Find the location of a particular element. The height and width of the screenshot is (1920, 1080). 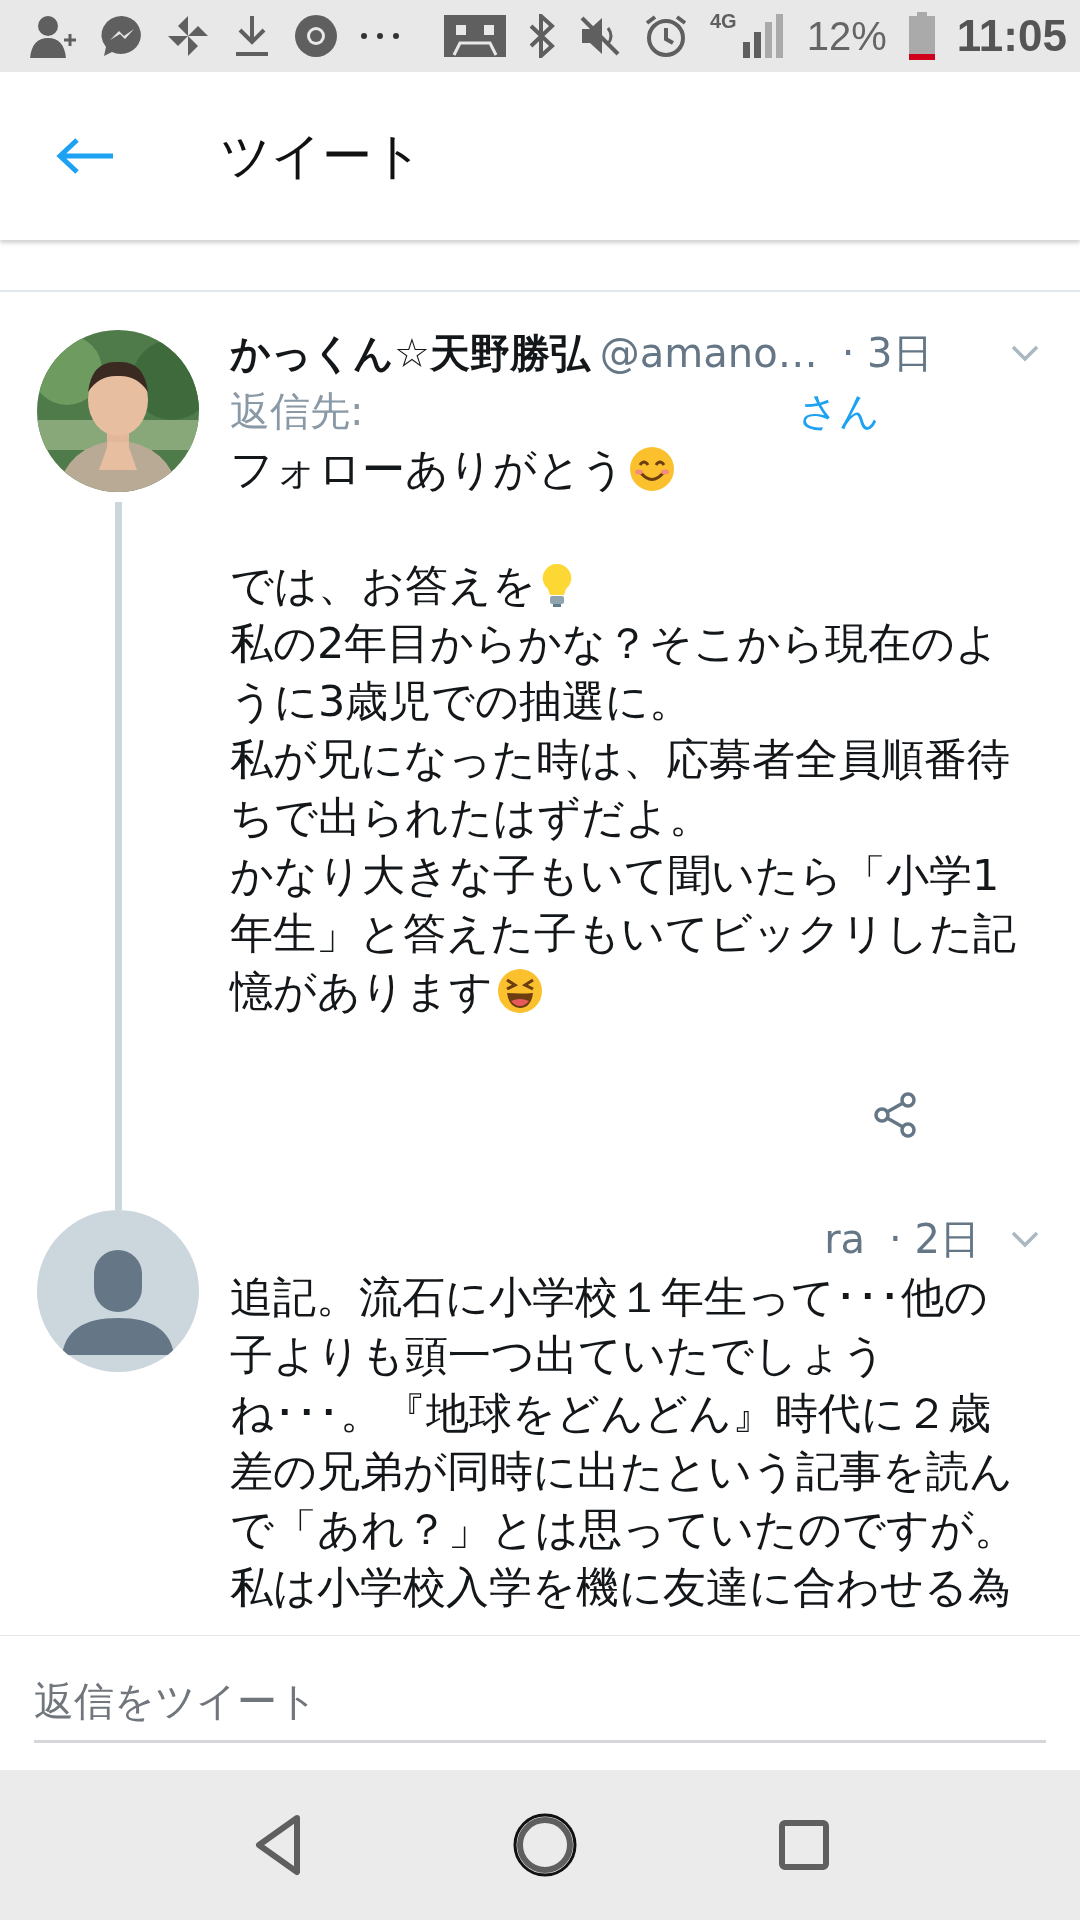

add-person-icon is located at coordinates (54, 36).